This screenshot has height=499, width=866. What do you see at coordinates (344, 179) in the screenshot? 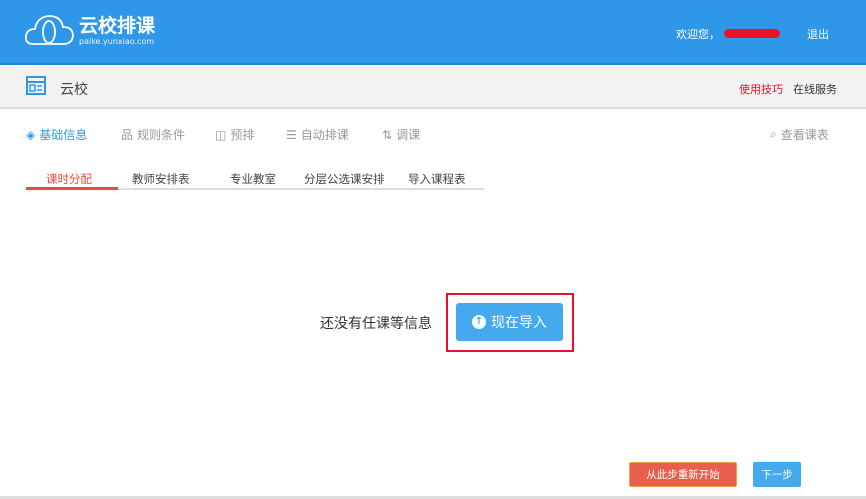
I see `tab-elective: 分层公选课安排` at bounding box center [344, 179].